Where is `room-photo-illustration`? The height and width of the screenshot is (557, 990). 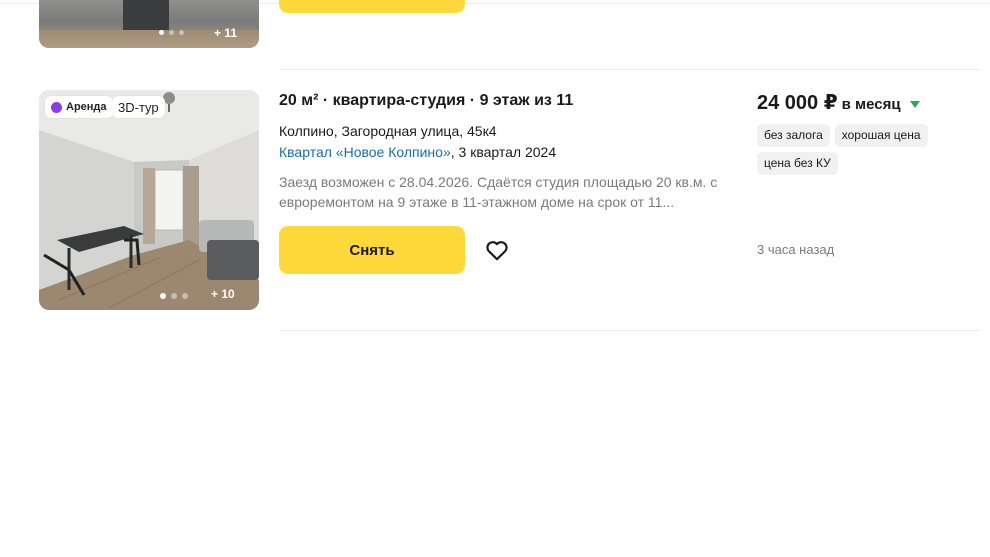 room-photo-illustration is located at coordinates (149, 200).